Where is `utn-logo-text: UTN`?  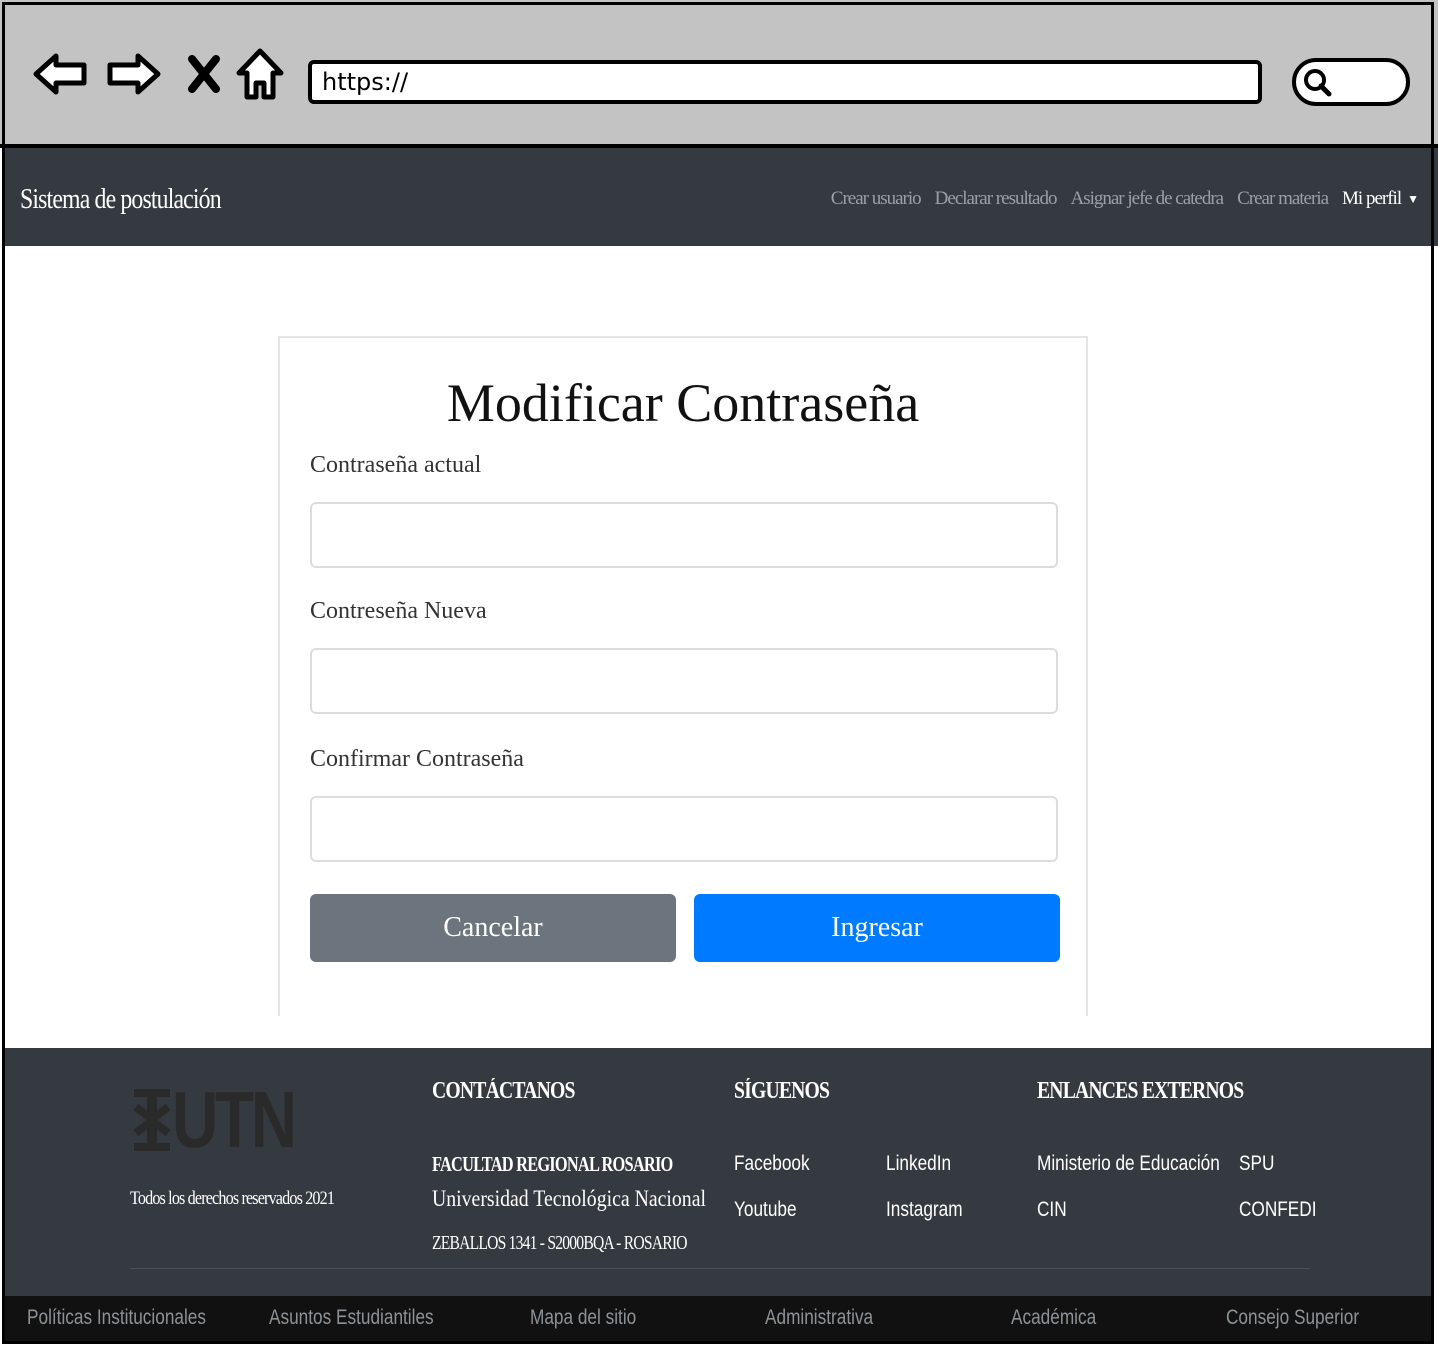
utn-logo-text: UTN is located at coordinates (234, 1119).